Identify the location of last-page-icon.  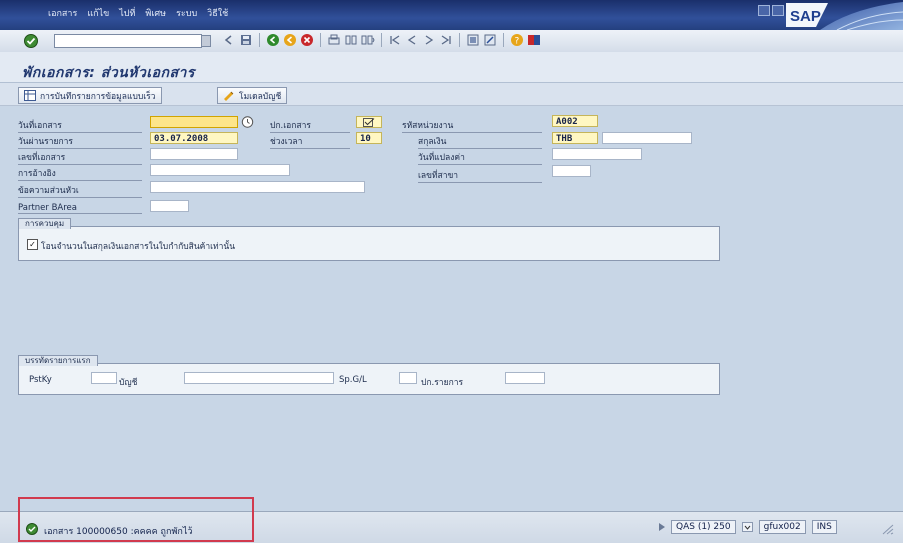
(446, 40).